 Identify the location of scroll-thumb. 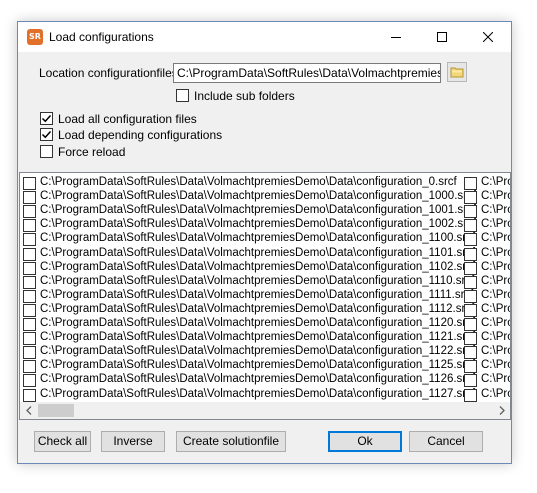
(56, 410).